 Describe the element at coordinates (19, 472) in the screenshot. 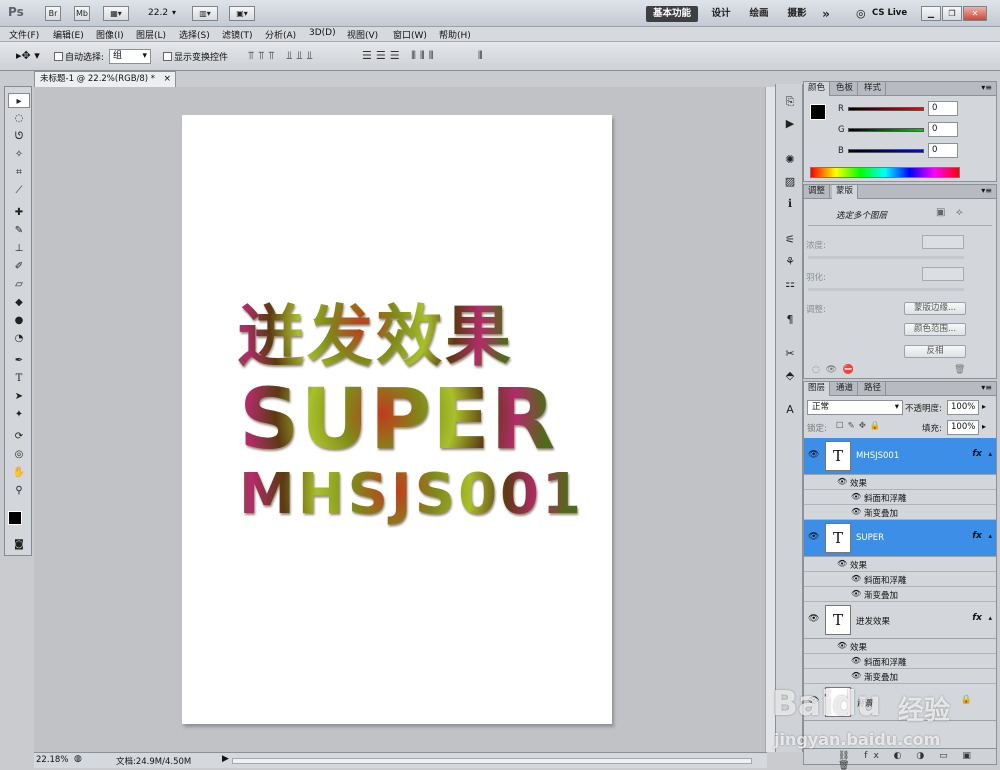

I see `hand-tool-icon: ✋` at that location.